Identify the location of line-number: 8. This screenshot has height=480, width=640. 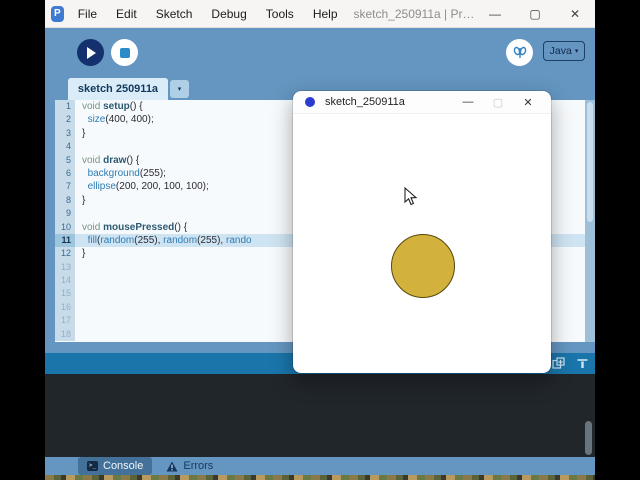
(65, 200).